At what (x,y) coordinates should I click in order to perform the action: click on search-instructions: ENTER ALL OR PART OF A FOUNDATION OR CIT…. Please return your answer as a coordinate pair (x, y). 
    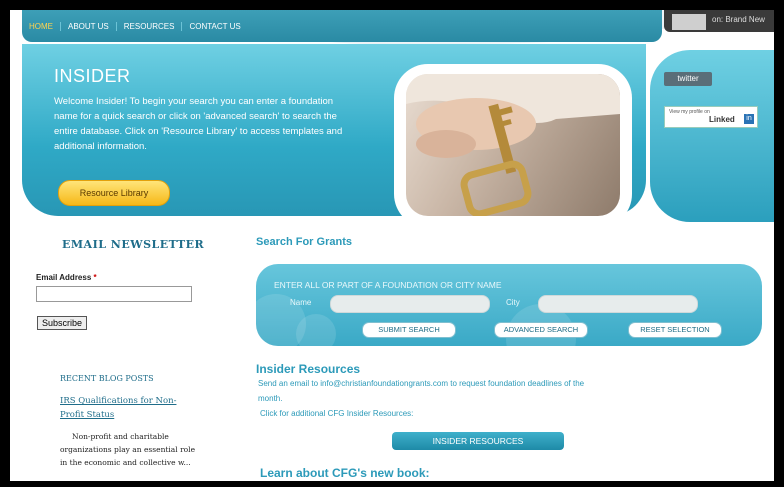
    Looking at the image, I should click on (388, 285).